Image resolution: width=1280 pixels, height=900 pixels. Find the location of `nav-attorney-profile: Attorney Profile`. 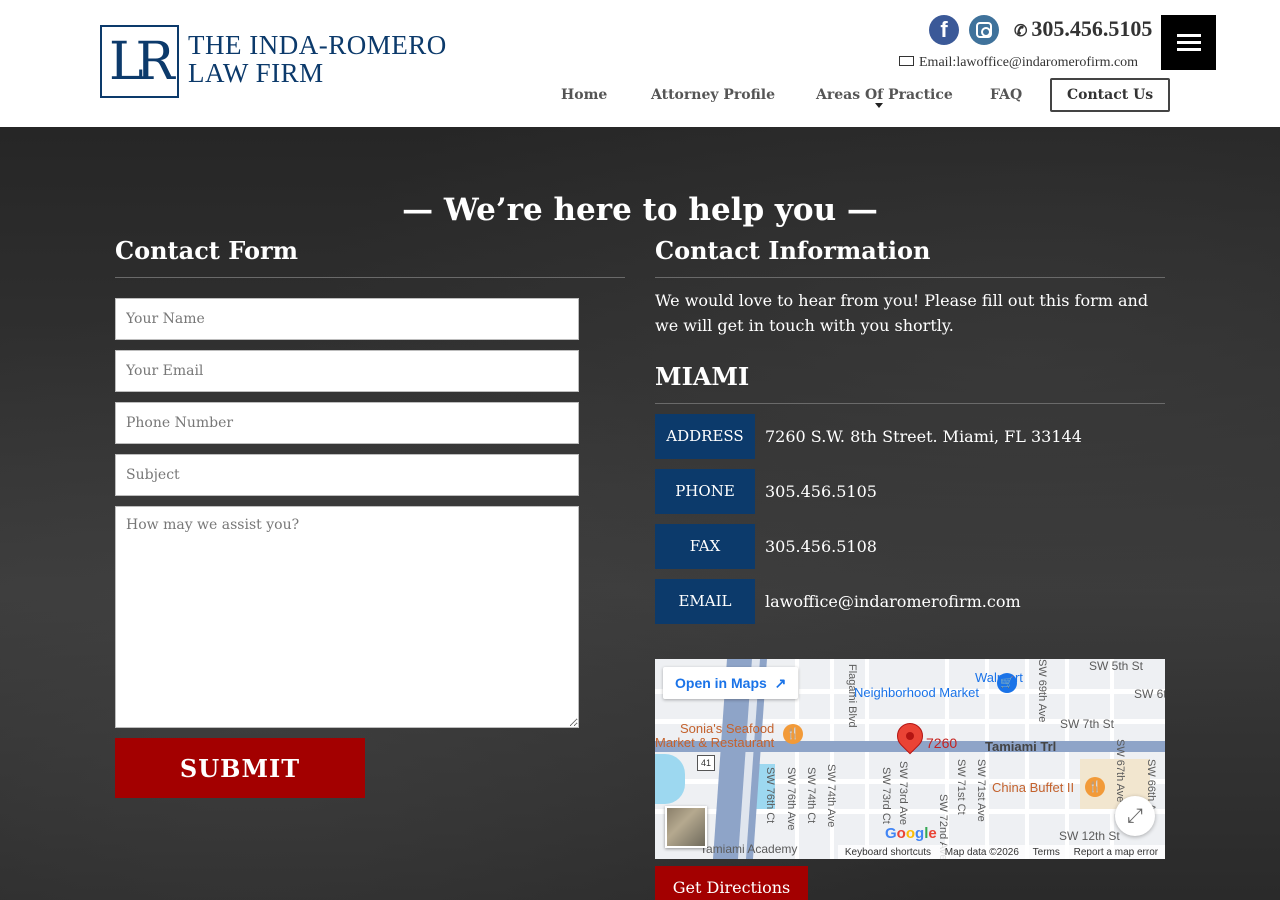

nav-attorney-profile: Attorney Profile is located at coordinates (713, 95).